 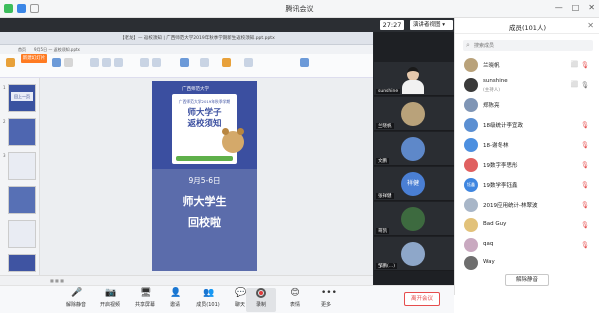 I want to click on more-button: ••• 更多, so click(x=326, y=300).